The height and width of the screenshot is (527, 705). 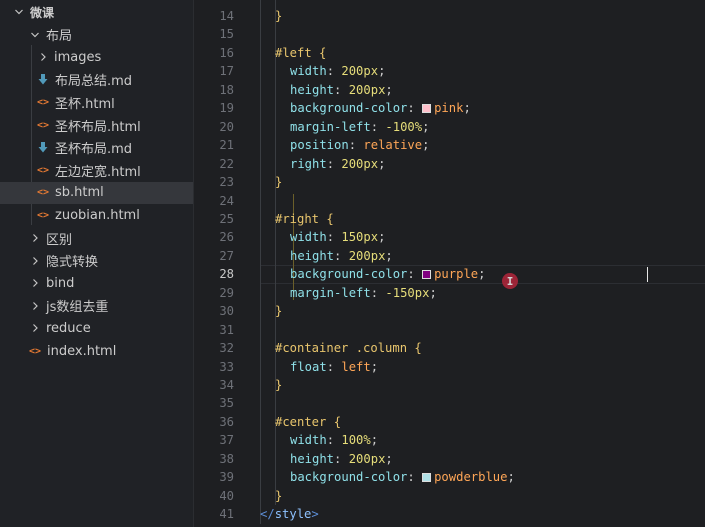 What do you see at coordinates (226, 108) in the screenshot?
I see `line-number: 19` at bounding box center [226, 108].